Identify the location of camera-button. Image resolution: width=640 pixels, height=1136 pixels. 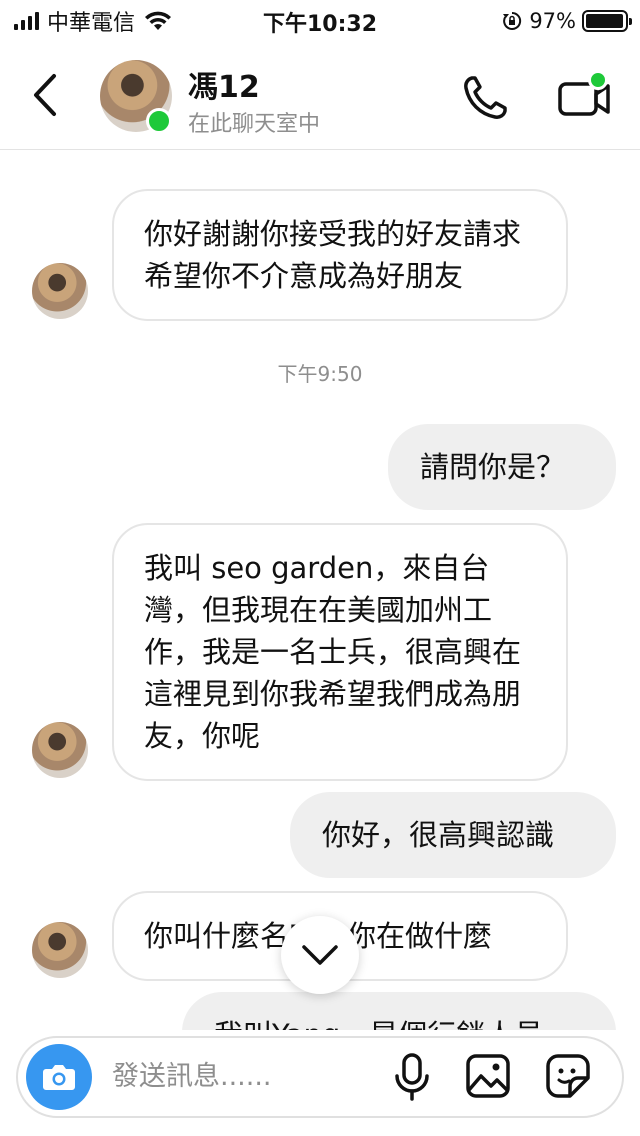
(59, 1077).